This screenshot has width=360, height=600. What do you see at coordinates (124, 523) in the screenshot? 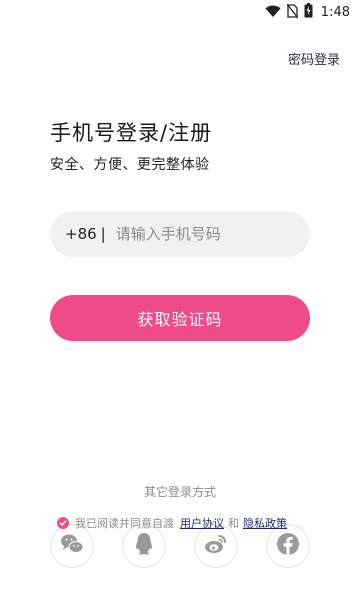
I see `agreement-prefix: 我已阅读并同意自渡` at bounding box center [124, 523].